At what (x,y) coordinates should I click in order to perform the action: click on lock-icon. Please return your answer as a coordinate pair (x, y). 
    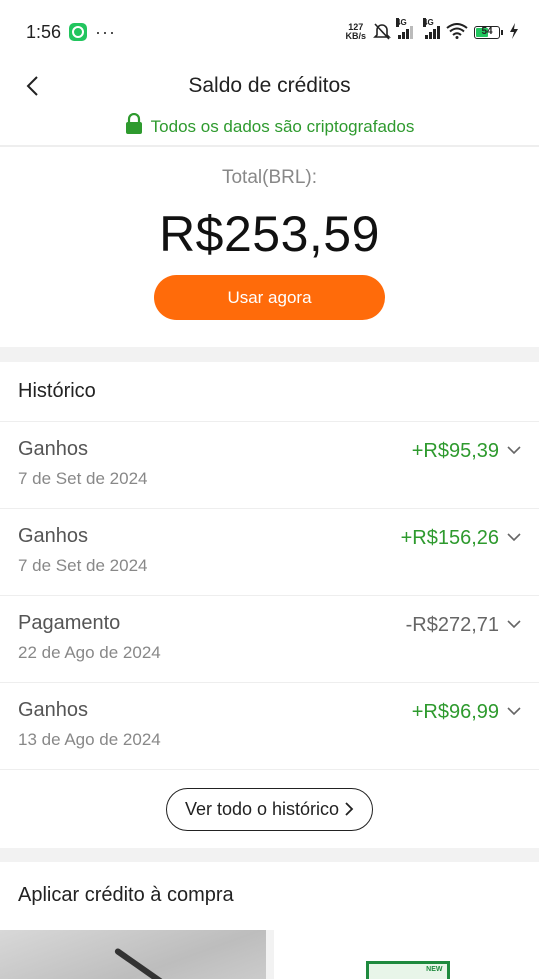
    Looking at the image, I should click on (134, 126).